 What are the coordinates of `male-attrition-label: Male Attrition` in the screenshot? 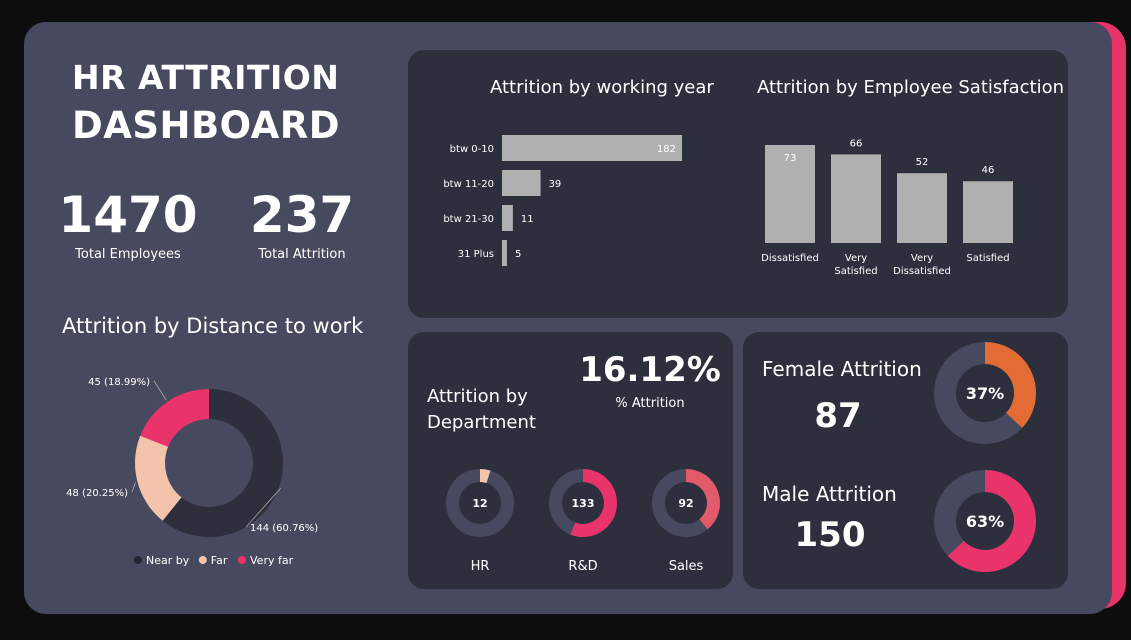 It's located at (829, 494).